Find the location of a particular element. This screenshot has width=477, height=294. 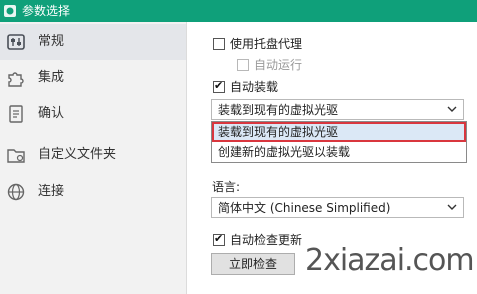

sidebar-item-label: 确认 is located at coordinates (51, 113).